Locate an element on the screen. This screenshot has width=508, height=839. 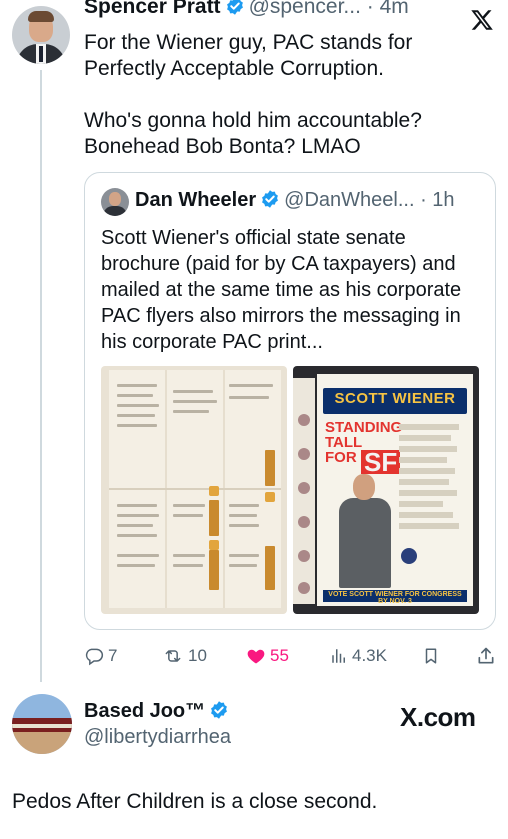
quoted-author-name: Dan Wheeler is located at coordinates (195, 200).